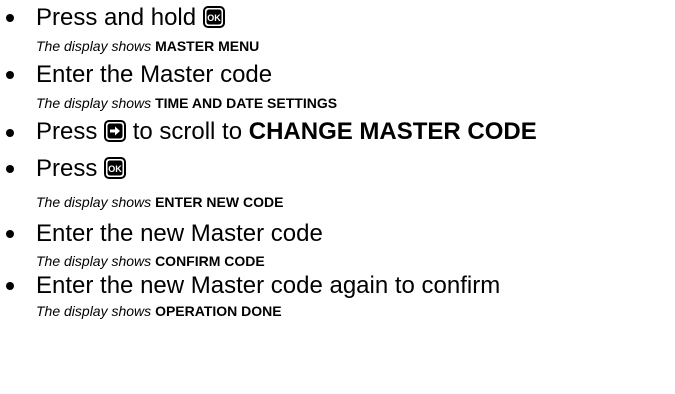 This screenshot has height=394, width=675. I want to click on display-note: The display shows MASTER MENU, so click(147, 46).